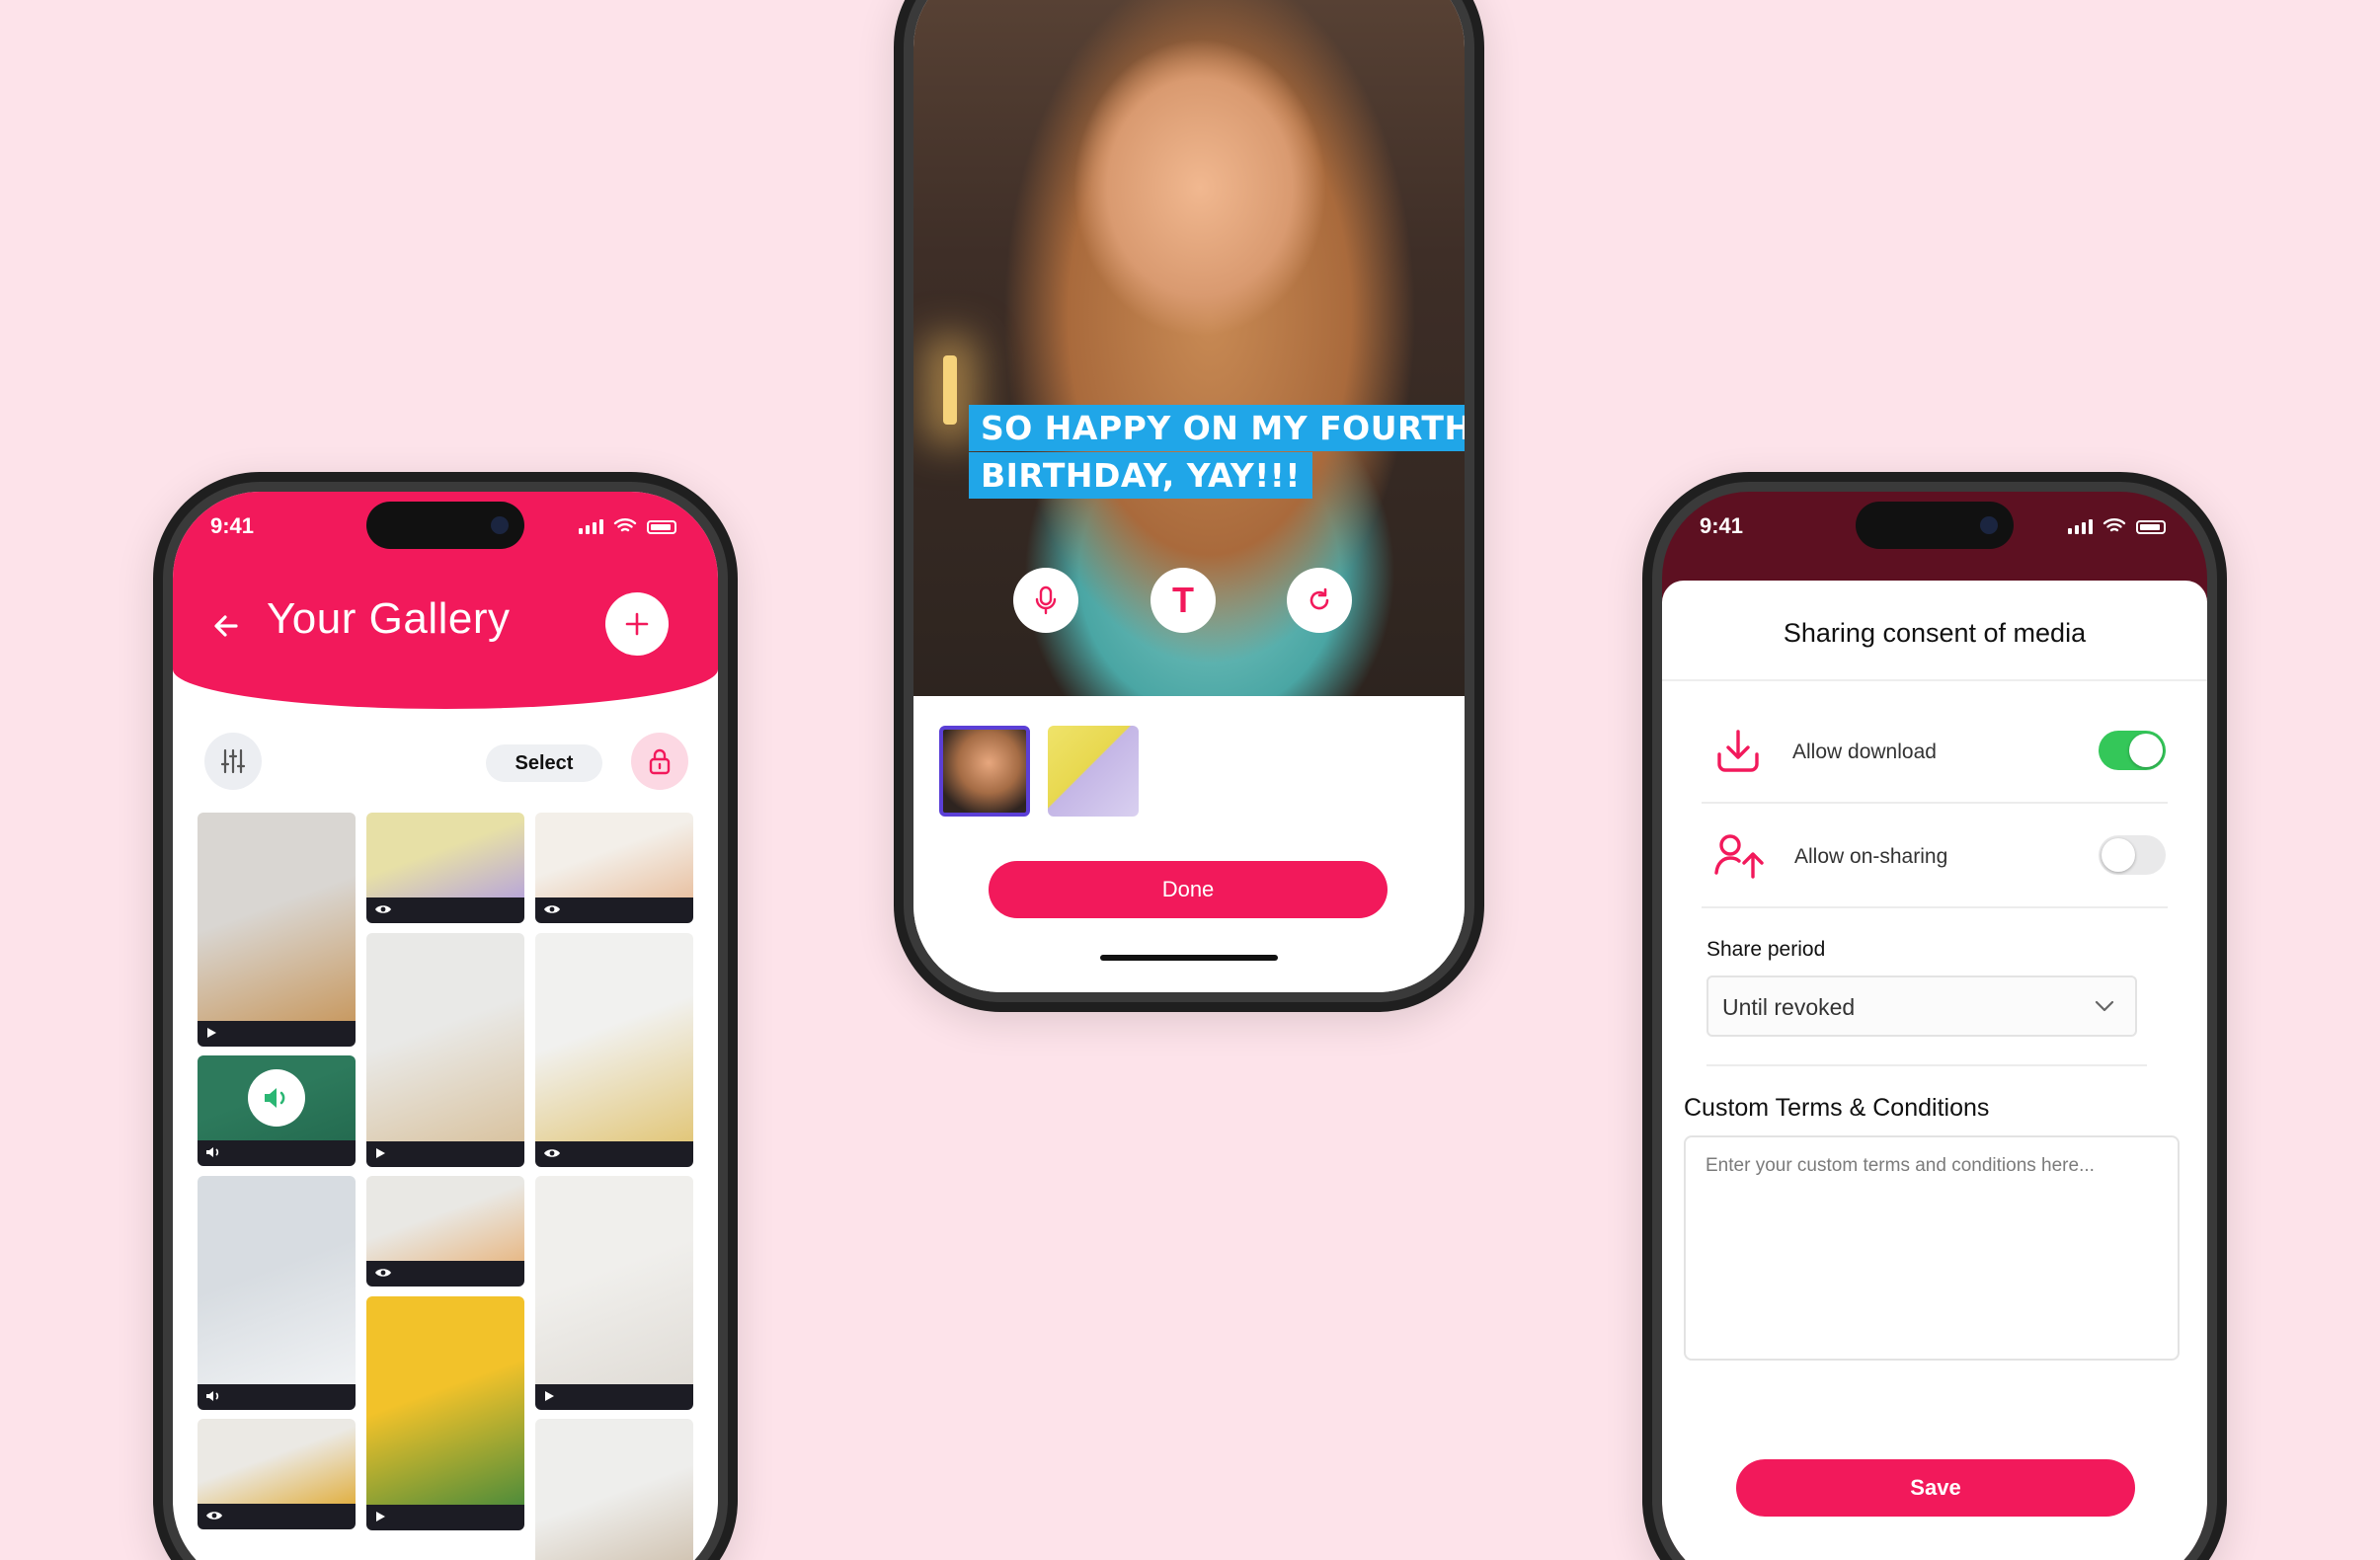 The image size is (2380, 1560). I want to click on divider, so click(1934, 680).